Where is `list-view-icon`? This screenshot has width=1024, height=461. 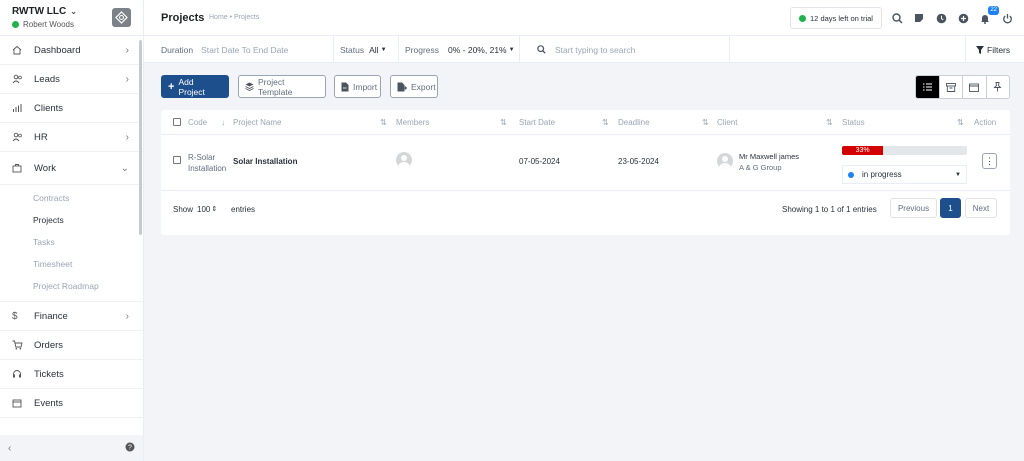 list-view-icon is located at coordinates (928, 87).